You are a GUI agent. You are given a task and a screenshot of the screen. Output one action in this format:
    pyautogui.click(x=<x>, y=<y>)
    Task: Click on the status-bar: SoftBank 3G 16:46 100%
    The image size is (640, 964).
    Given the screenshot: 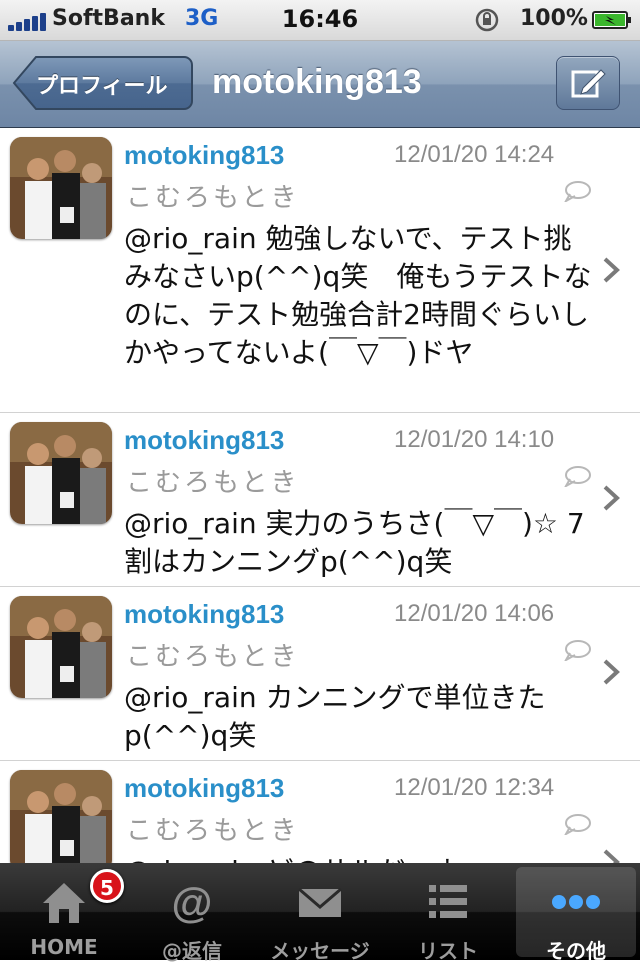 What is the action you would take?
    pyautogui.click(x=320, y=20)
    